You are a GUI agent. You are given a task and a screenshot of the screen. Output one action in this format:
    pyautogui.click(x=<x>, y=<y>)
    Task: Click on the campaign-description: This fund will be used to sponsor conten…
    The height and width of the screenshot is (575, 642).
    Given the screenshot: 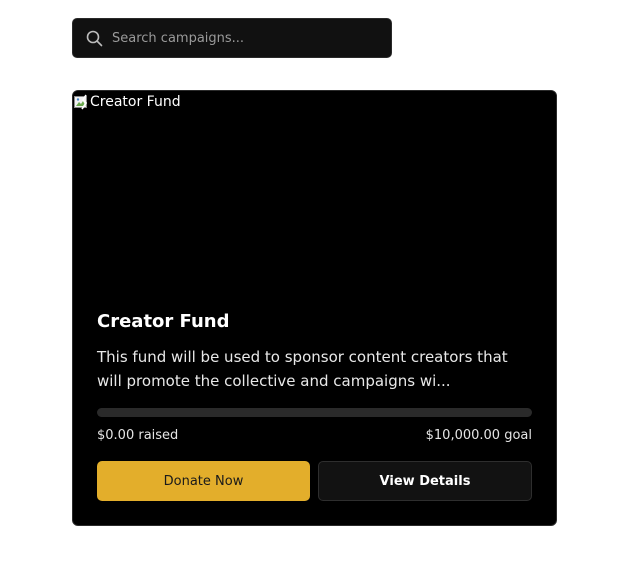 What is the action you would take?
    pyautogui.click(x=302, y=369)
    